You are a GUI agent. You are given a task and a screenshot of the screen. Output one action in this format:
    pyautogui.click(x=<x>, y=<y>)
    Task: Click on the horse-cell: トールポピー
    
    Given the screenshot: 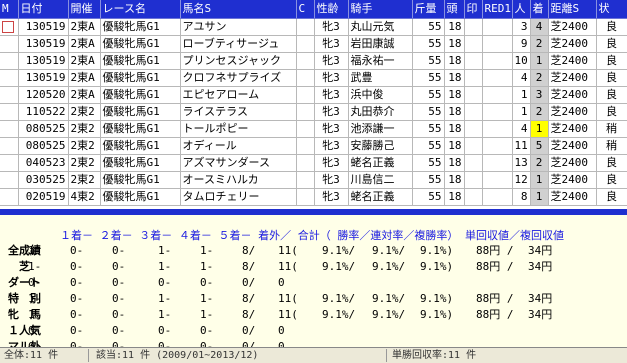 What is the action you would take?
    pyautogui.click(x=238, y=129)
    